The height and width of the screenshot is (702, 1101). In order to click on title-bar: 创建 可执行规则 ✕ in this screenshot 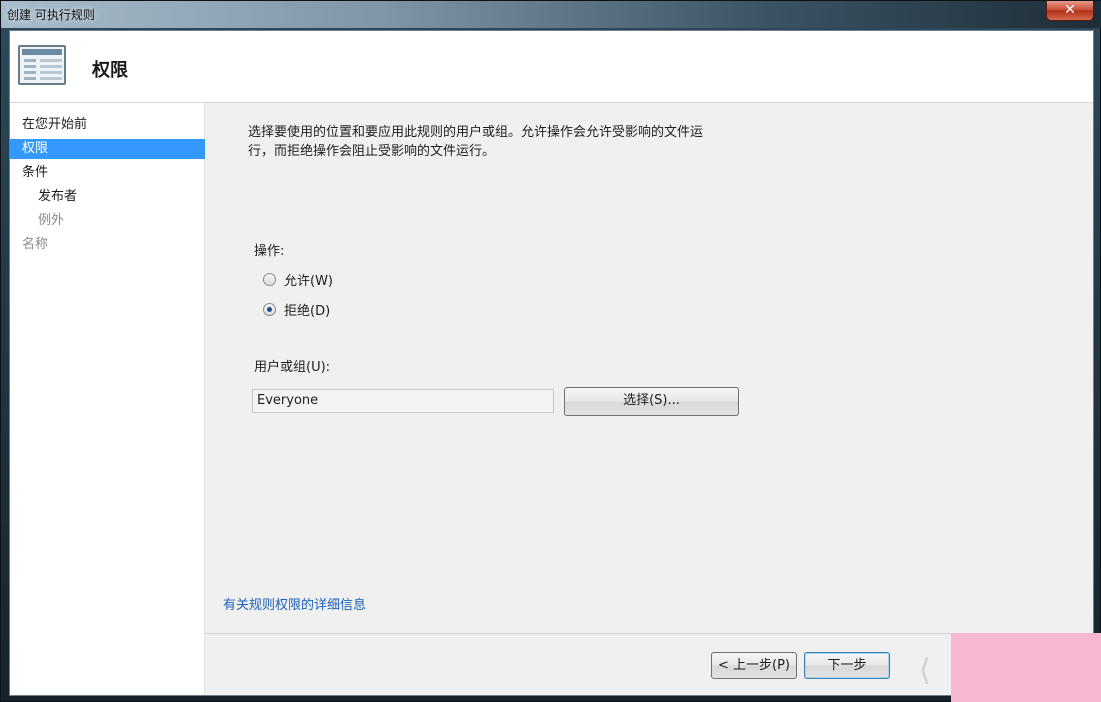, I will do `click(551, 14)`.